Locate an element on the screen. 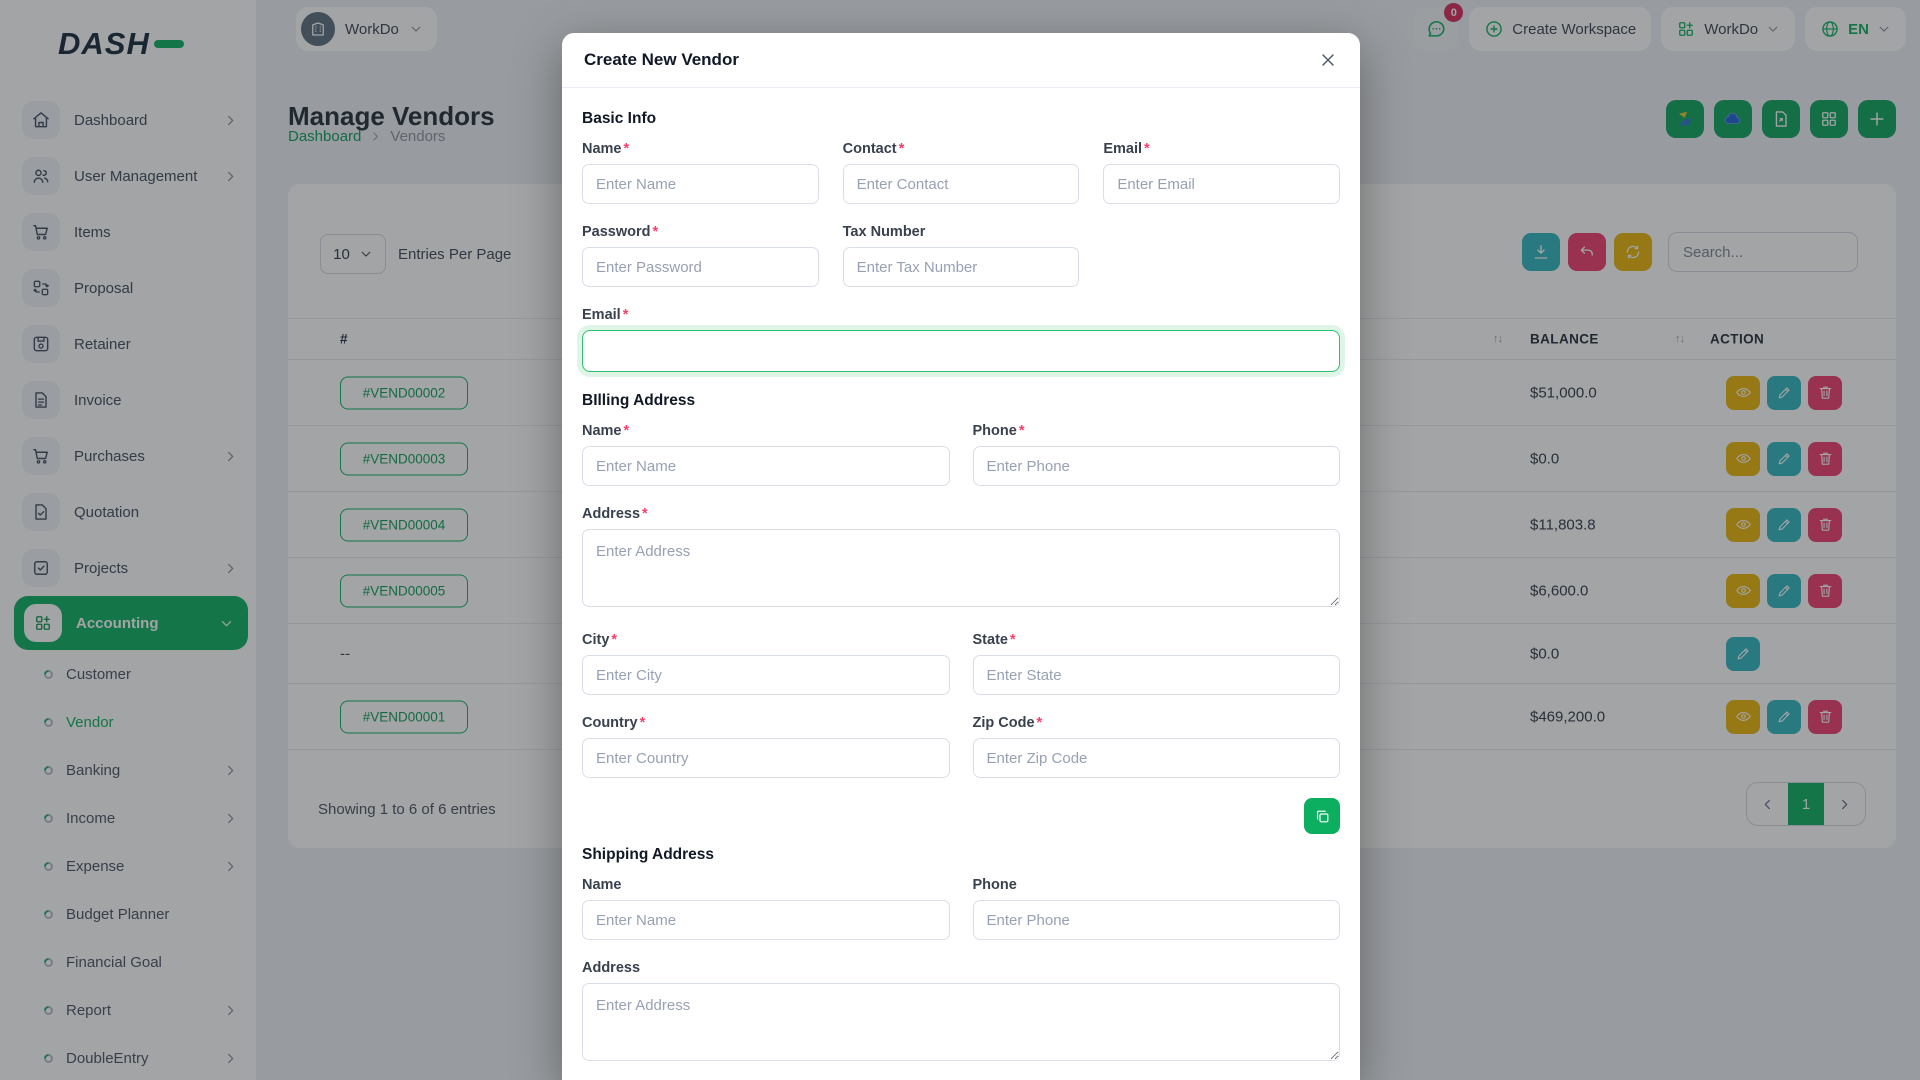  field-city: City * is located at coordinates (766, 663).